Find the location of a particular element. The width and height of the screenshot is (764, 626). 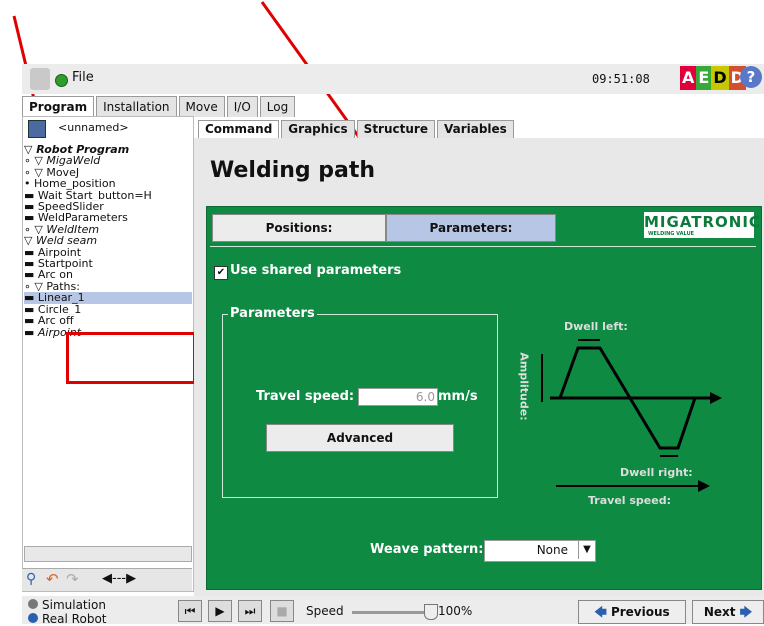

tab-log: Log is located at coordinates (277, 106).